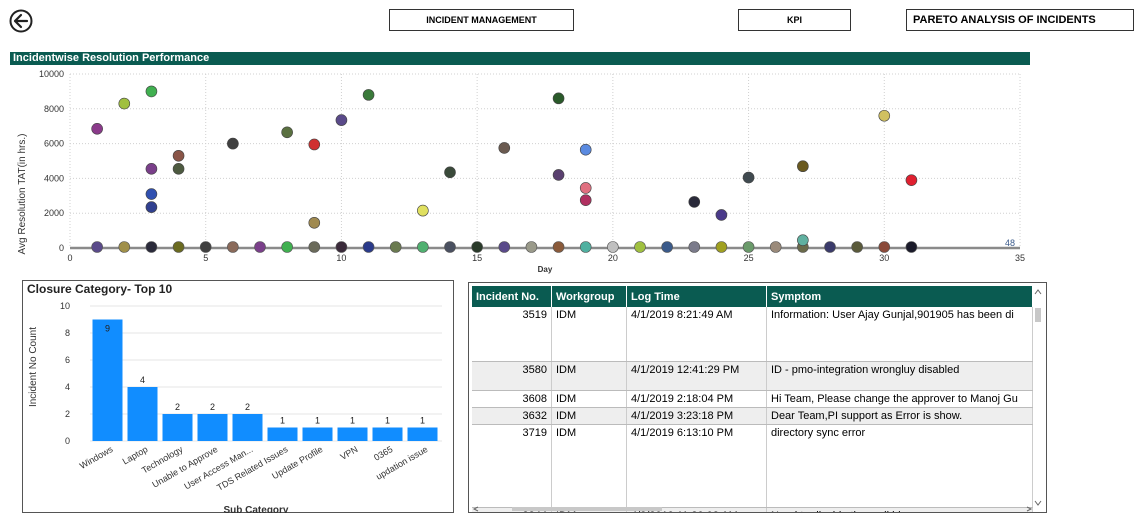 Image resolution: width=1145 pixels, height=513 pixels. Describe the element at coordinates (899, 296) in the screenshot. I see `col-symptom: Symptom` at that location.